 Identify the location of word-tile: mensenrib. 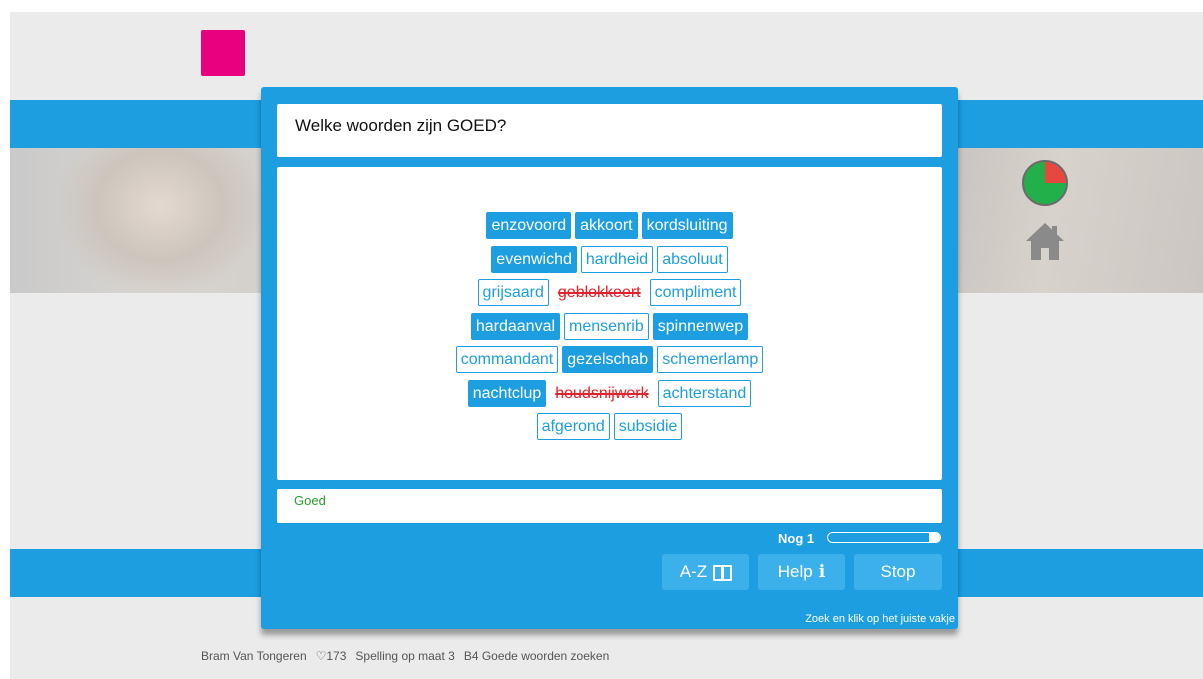
(606, 326).